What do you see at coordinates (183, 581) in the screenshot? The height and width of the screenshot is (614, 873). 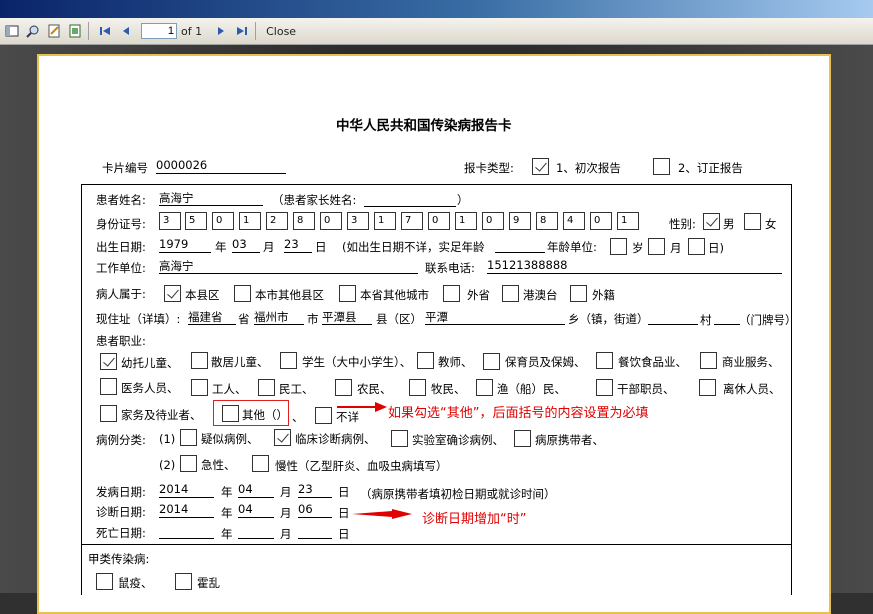 I see `class-a-checkbox-cholera` at bounding box center [183, 581].